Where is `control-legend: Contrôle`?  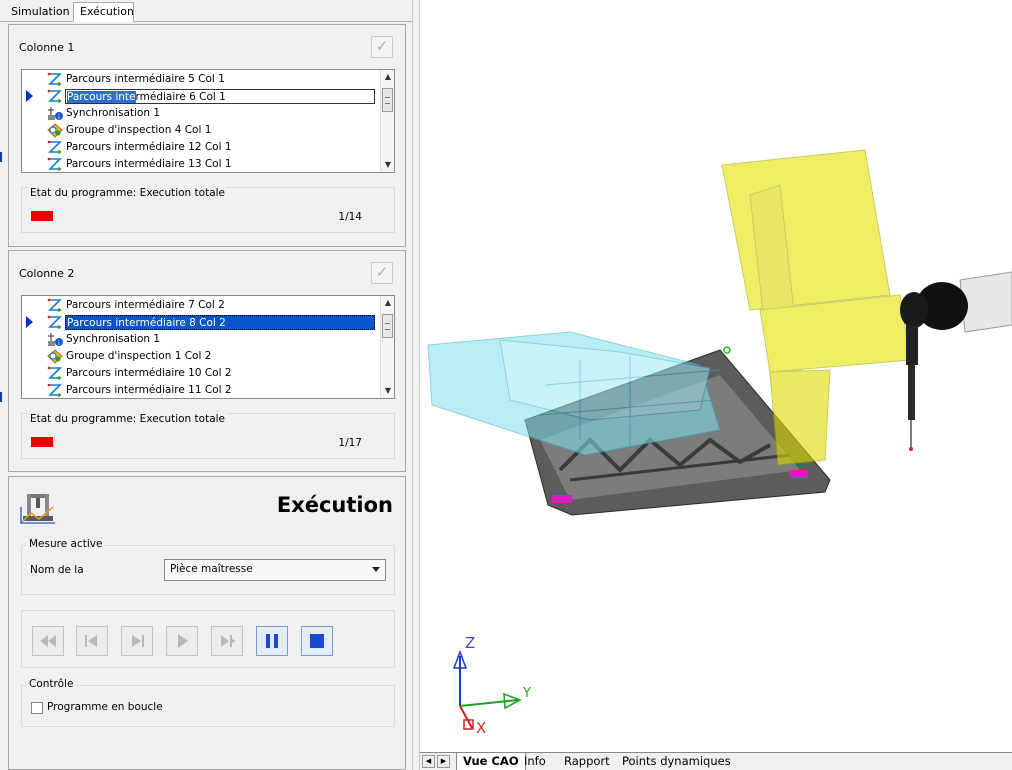
control-legend: Contrôle is located at coordinates (51, 684).